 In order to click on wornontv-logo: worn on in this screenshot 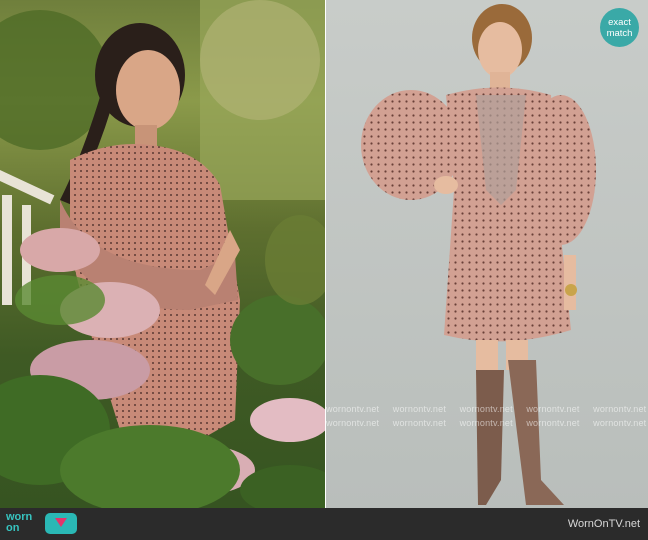, I will do `click(41, 523)`.